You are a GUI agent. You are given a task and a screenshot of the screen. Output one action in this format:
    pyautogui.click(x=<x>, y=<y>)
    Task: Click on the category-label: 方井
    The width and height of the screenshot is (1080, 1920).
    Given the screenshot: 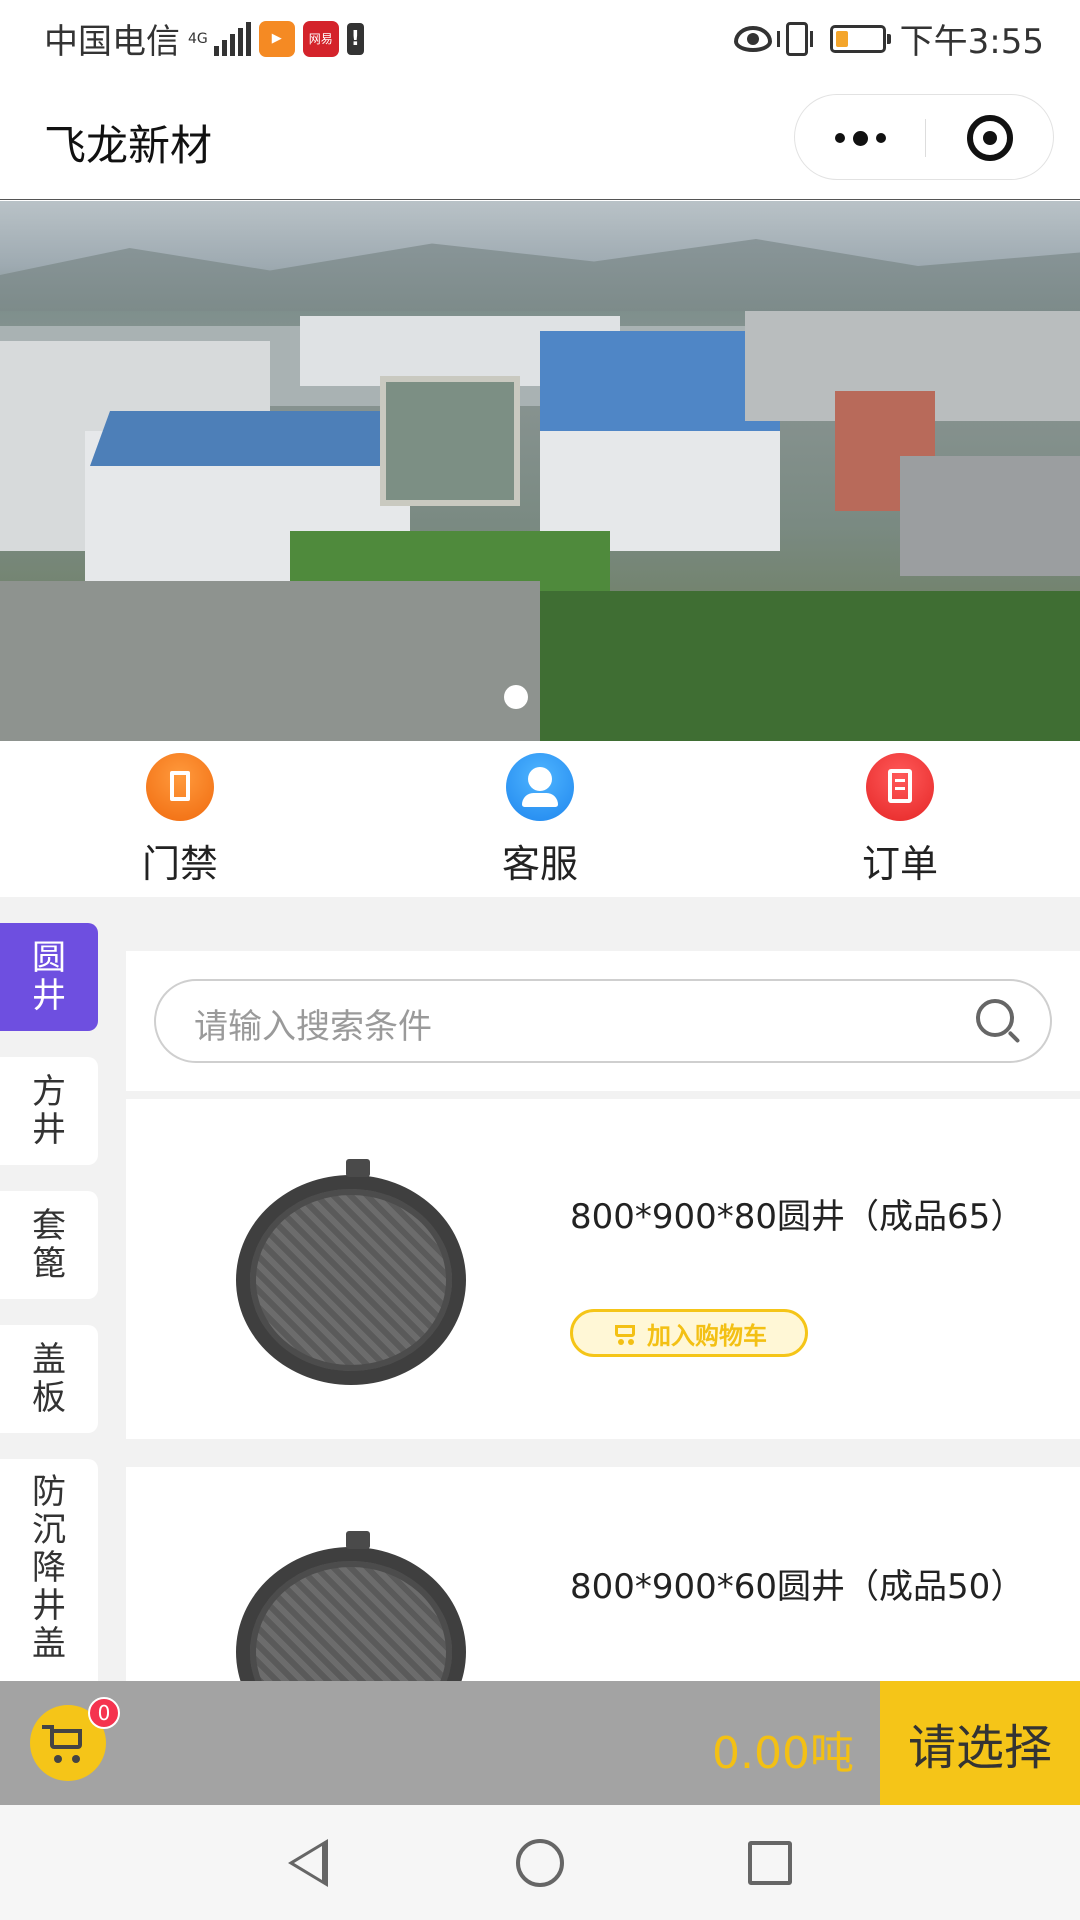 What is the action you would take?
    pyautogui.click(x=49, y=1111)
    